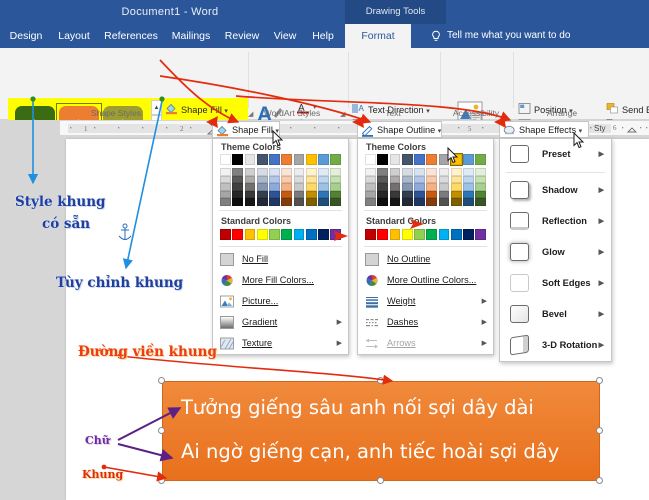 The image size is (649, 500). Describe the element at coordinates (599, 480) in the screenshot. I see `resize-handle-br` at that location.